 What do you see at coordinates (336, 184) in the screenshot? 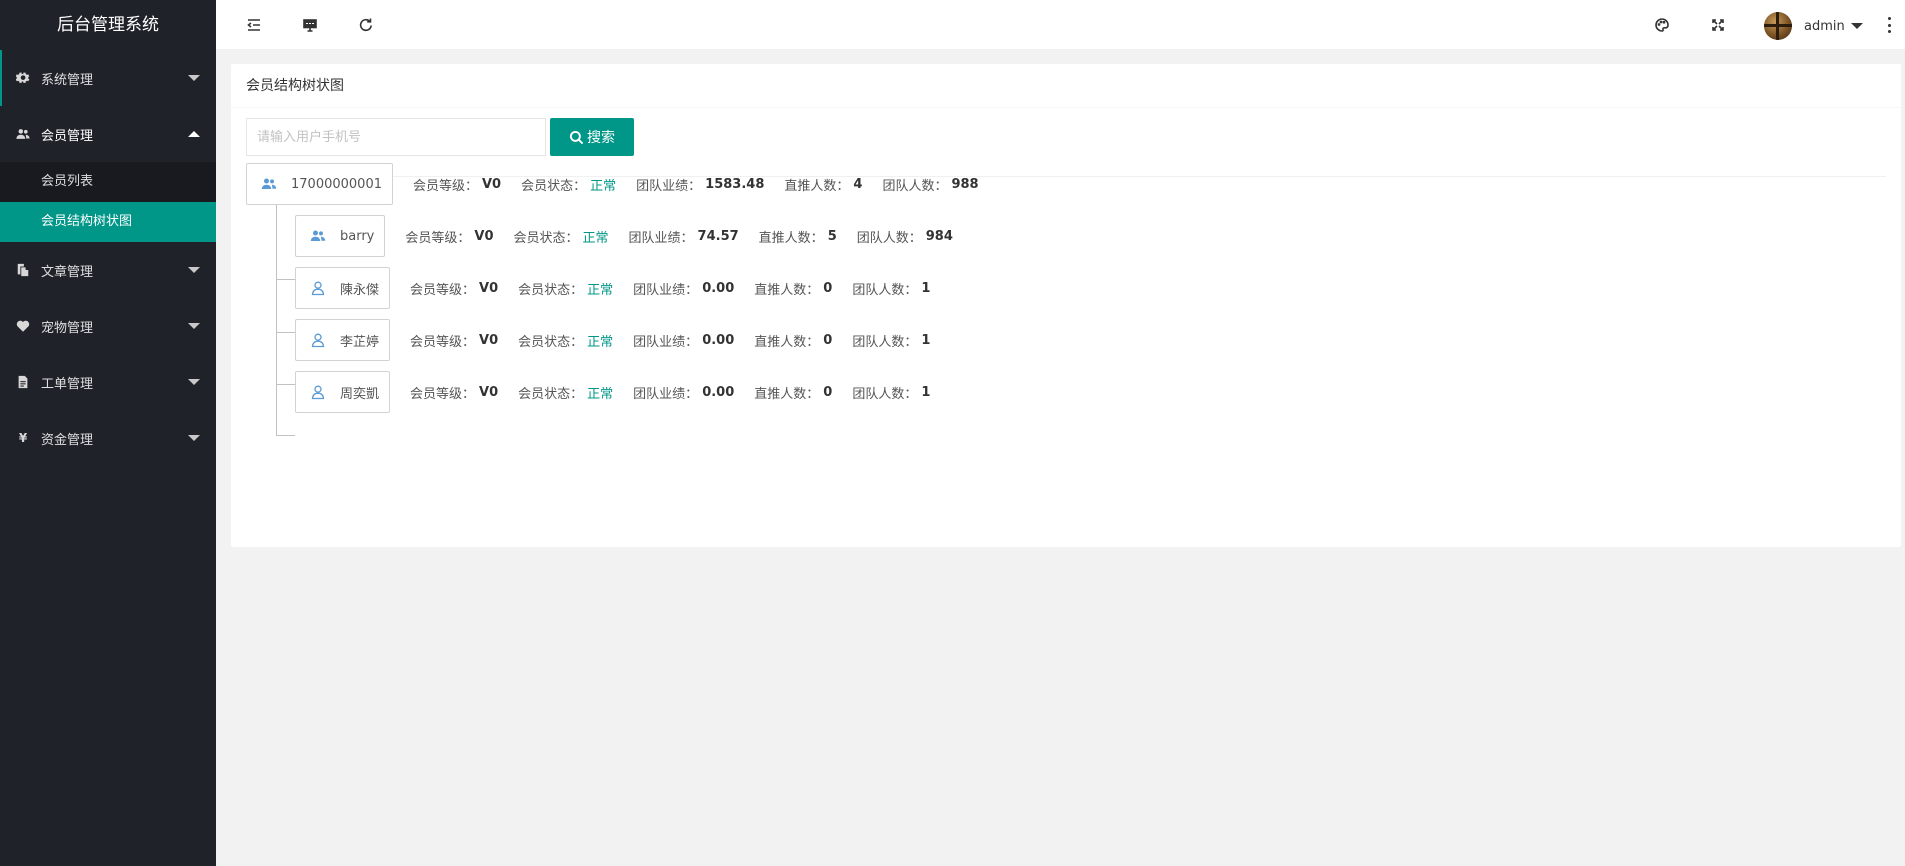
I see `member-name: 17000000001` at bounding box center [336, 184].